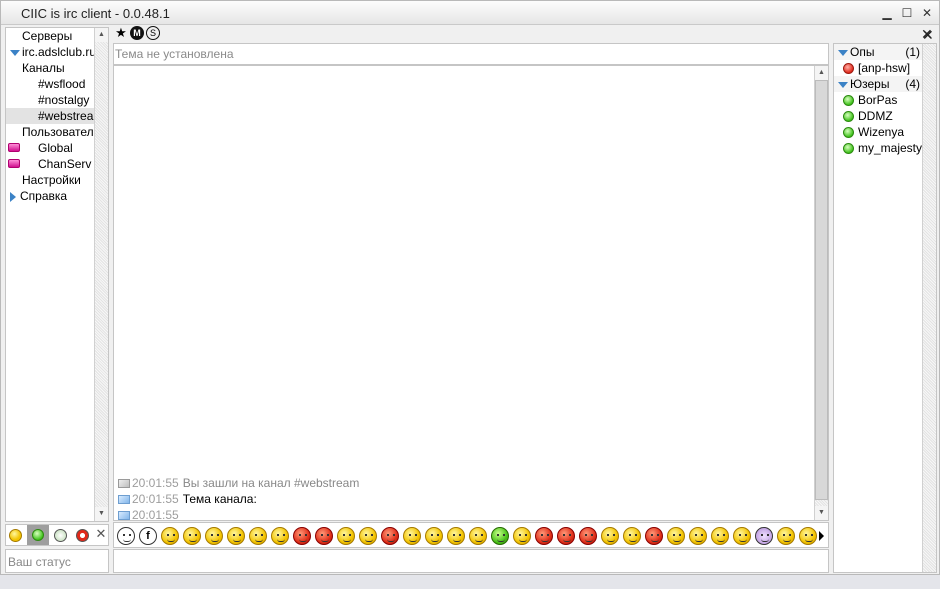  Describe the element at coordinates (912, 52) in the screenshot. I see `ops-count: (1)` at that location.